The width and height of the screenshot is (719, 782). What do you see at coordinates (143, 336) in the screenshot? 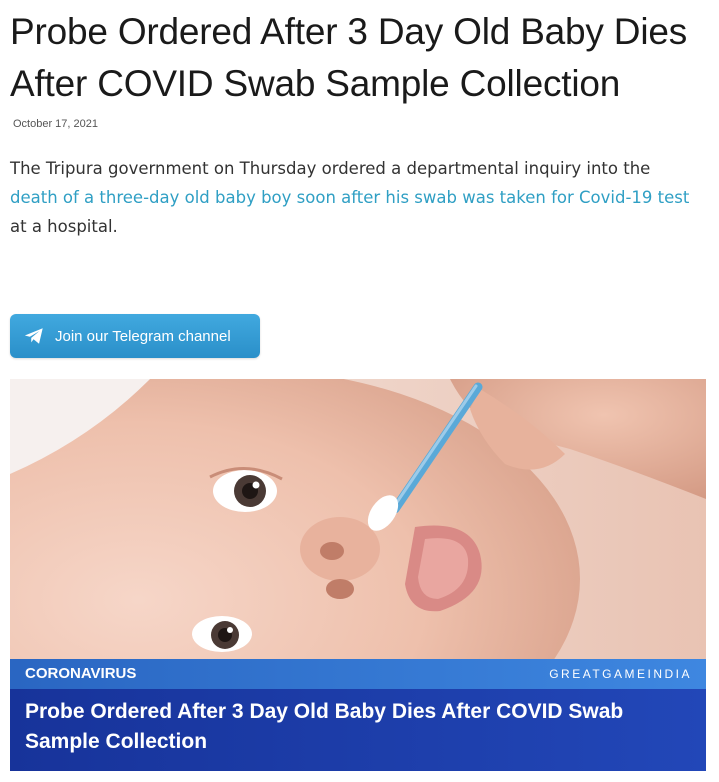
I see `telegram-button-label: Join our Telegram channel` at bounding box center [143, 336].